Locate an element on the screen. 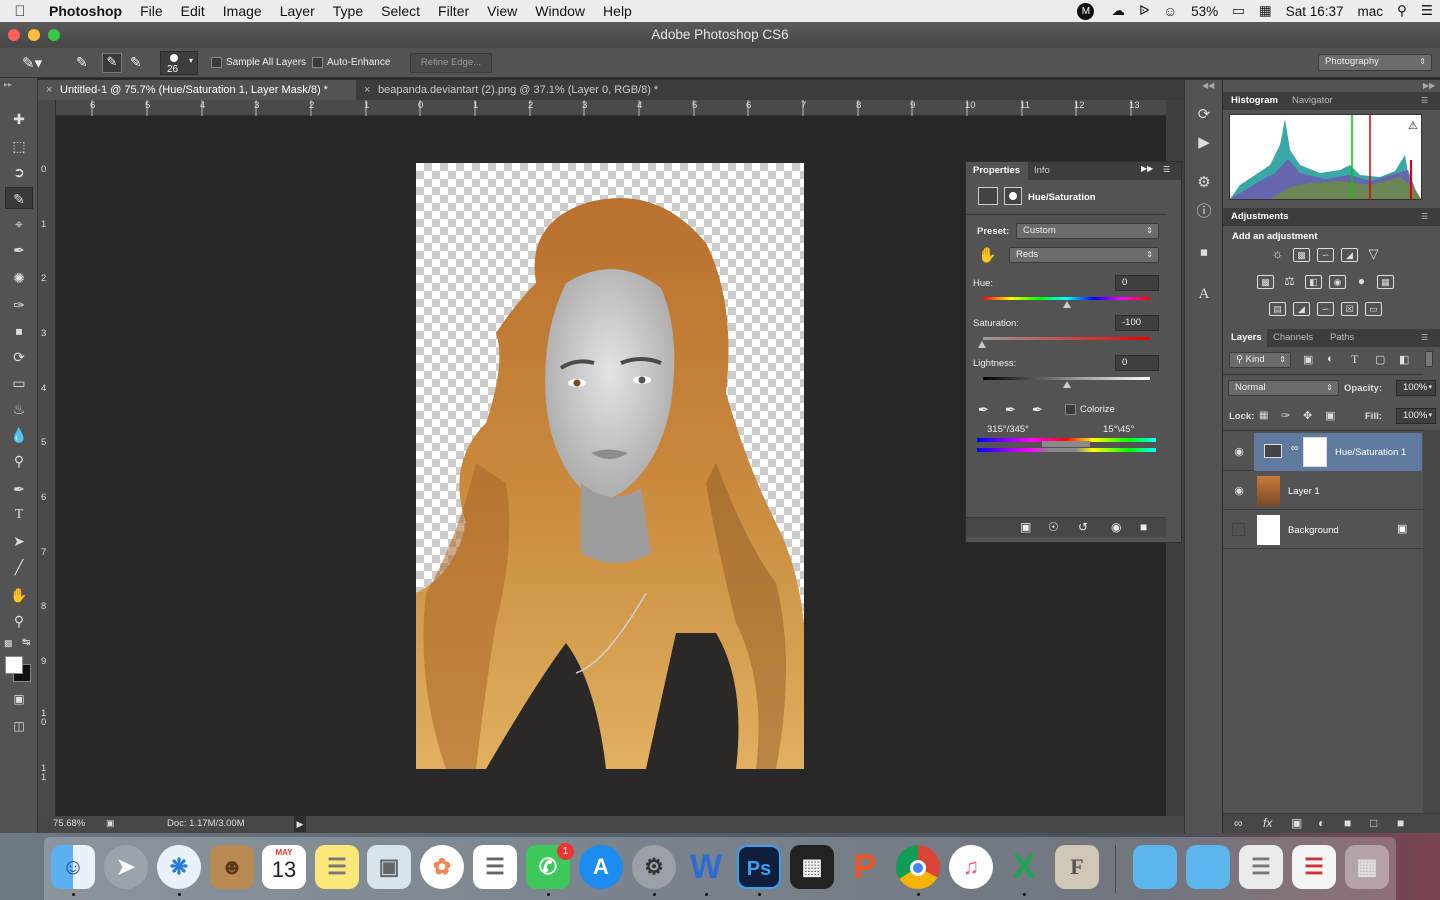  reset-icon: ↺ is located at coordinates (1083, 527).